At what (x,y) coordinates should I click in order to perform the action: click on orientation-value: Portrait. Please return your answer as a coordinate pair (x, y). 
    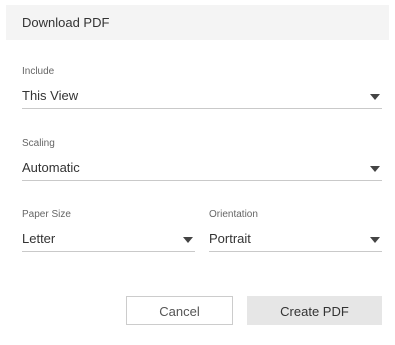
    Looking at the image, I should click on (230, 238).